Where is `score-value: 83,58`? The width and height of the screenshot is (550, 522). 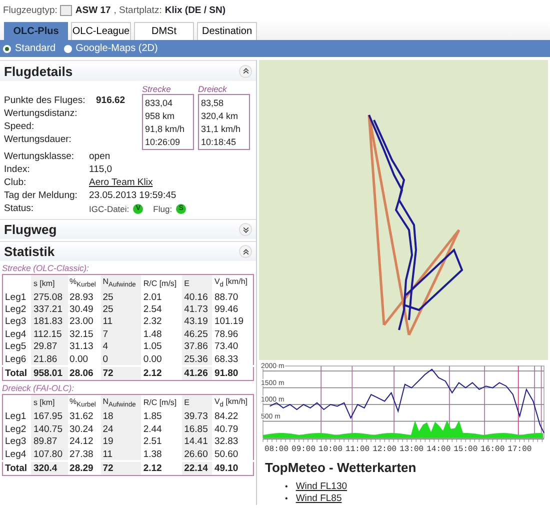
score-value: 83,58 is located at coordinates (212, 103).